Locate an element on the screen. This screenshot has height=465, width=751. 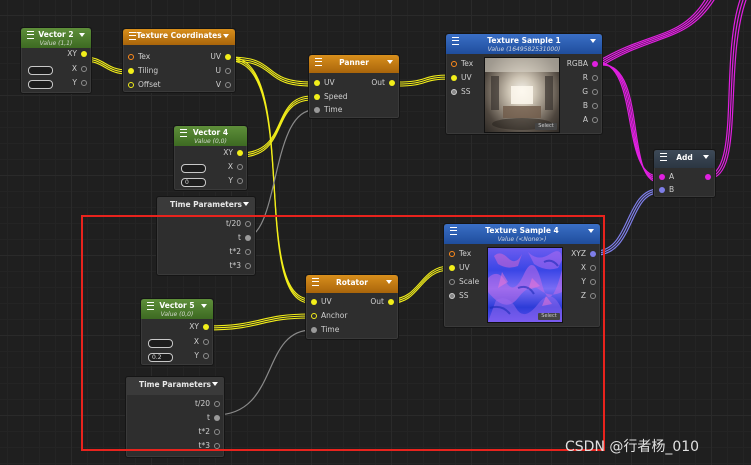
output-pin-b is located at coordinates (595, 106).